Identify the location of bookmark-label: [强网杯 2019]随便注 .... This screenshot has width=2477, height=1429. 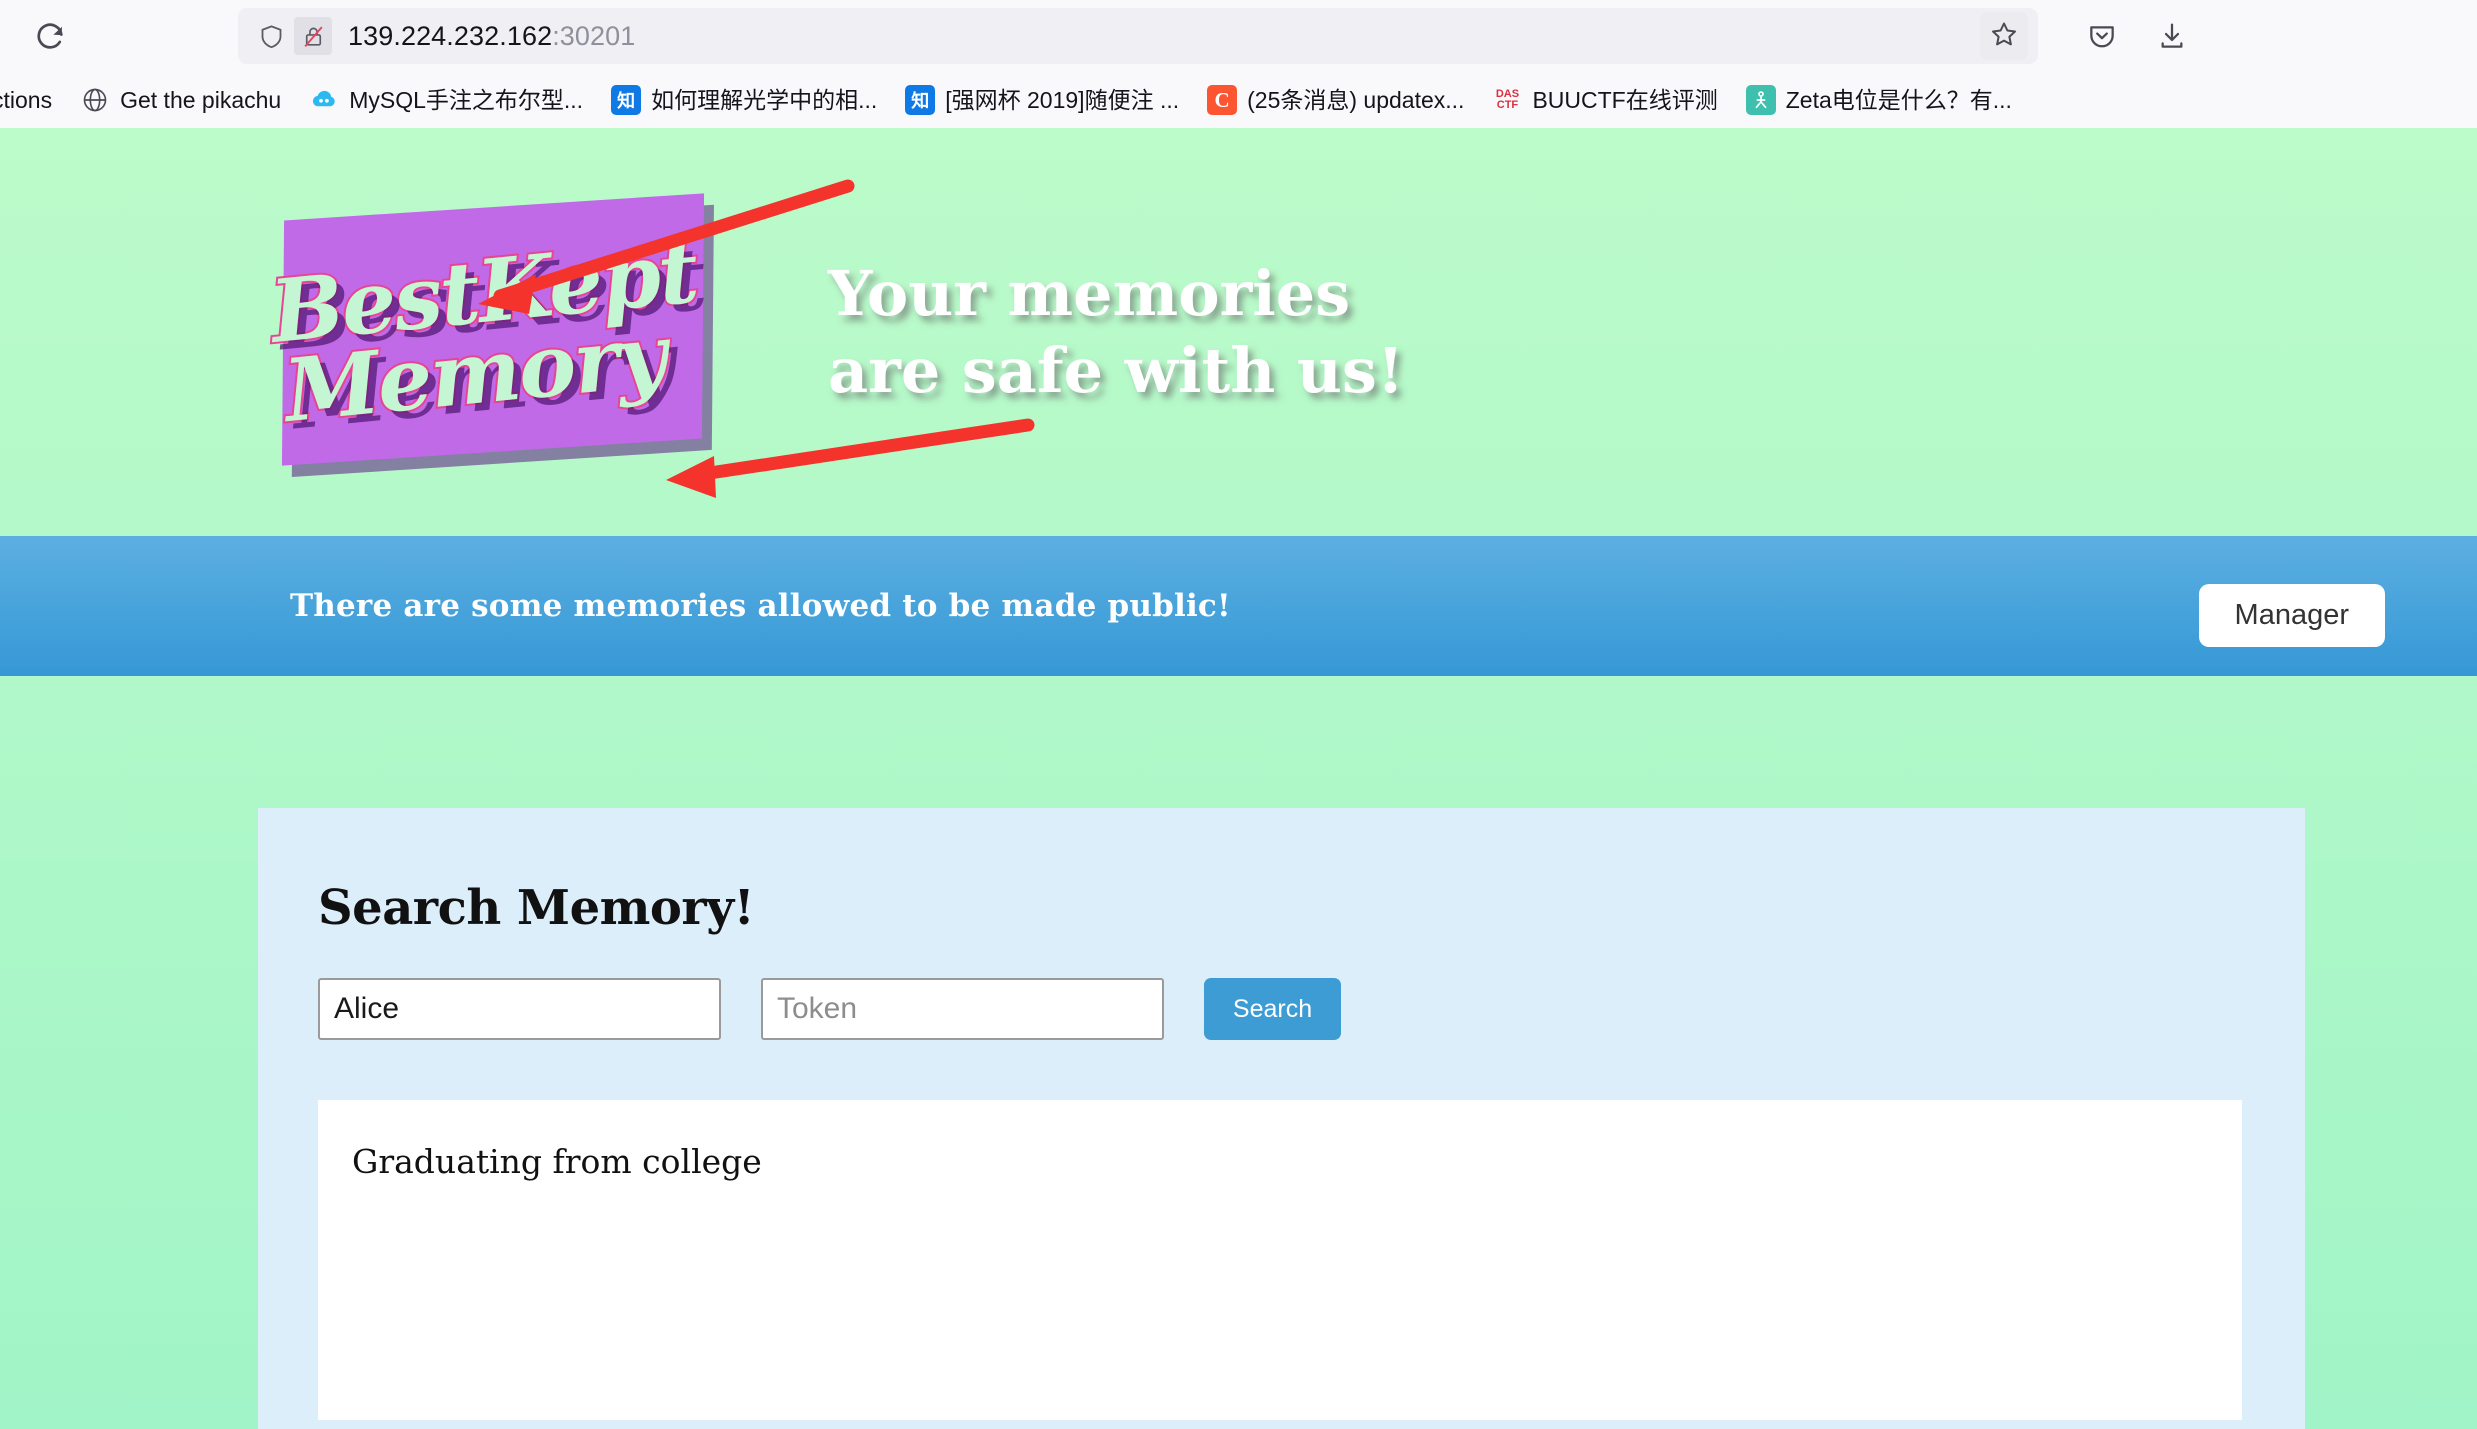
(1062, 99).